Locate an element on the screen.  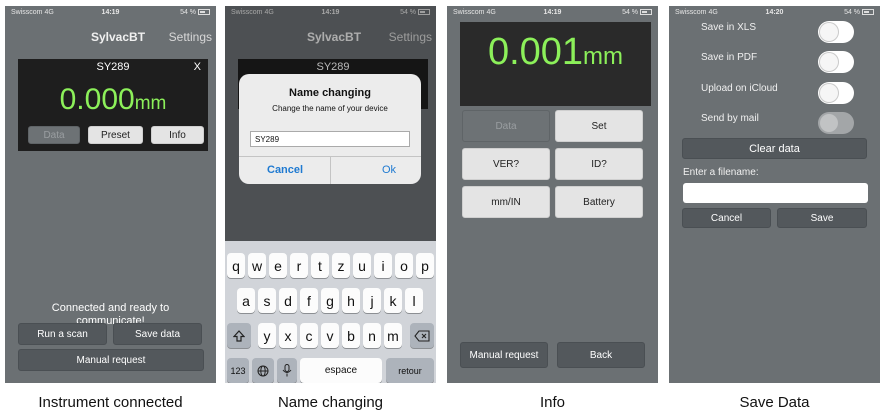
caption-instrument-connected: Instrument connected is located at coordinates (110, 402).